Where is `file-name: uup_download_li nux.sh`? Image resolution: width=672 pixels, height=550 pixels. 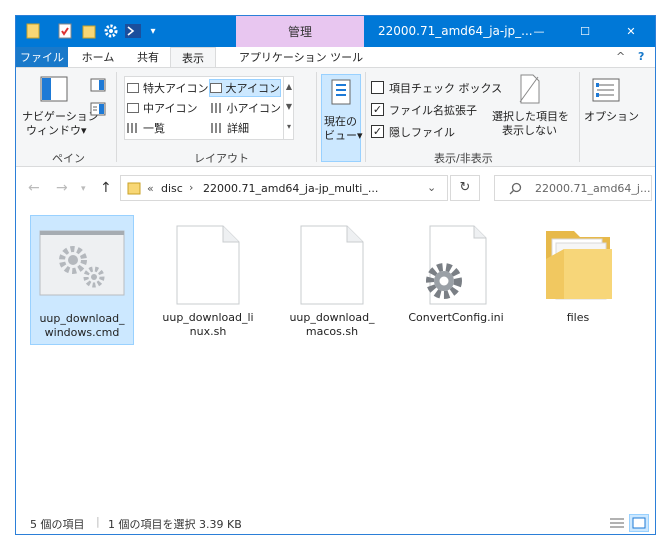 file-name: uup_download_li nux.sh is located at coordinates (208, 324).